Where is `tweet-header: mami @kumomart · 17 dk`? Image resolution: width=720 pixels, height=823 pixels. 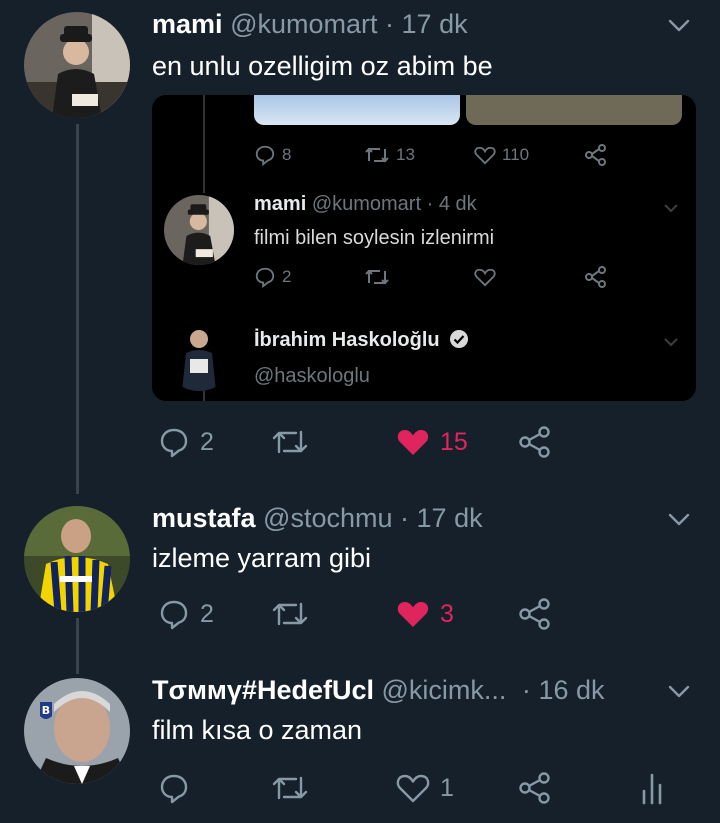
tweet-header: mami @kumomart · 17 dk is located at coordinates (310, 24).